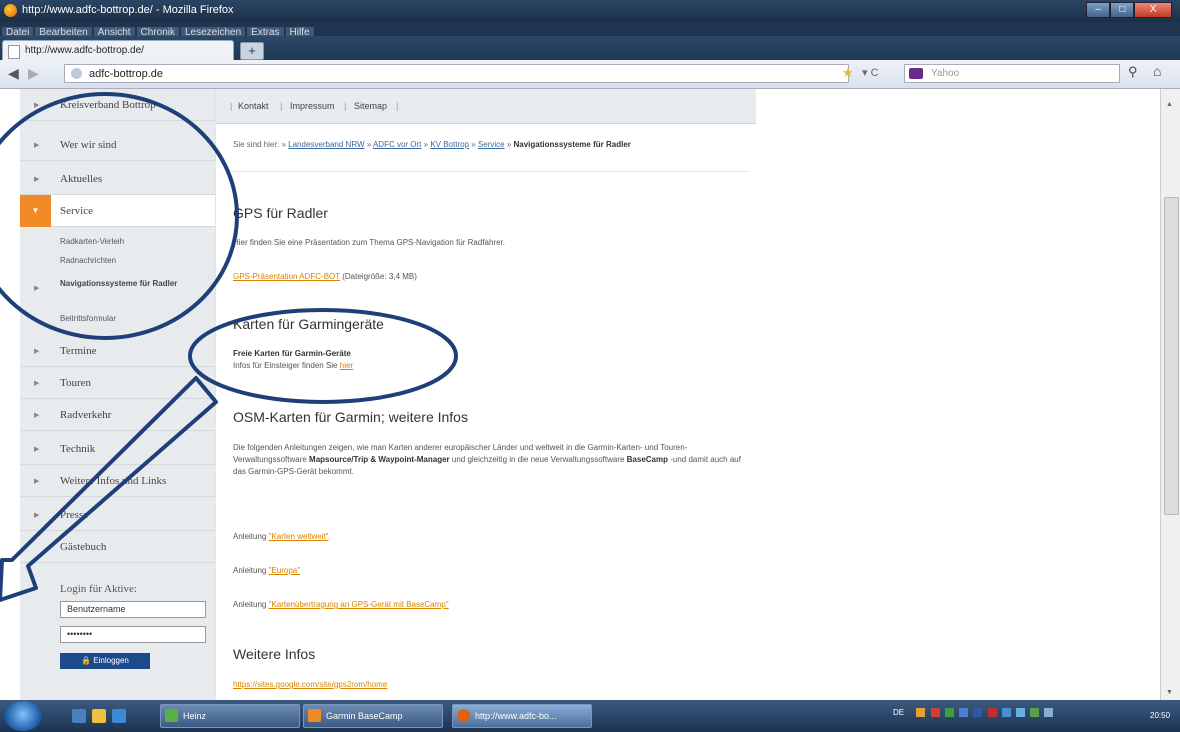 This screenshot has height=732, width=1180. What do you see at coordinates (23, 716) in the screenshot?
I see `start-button` at bounding box center [23, 716].